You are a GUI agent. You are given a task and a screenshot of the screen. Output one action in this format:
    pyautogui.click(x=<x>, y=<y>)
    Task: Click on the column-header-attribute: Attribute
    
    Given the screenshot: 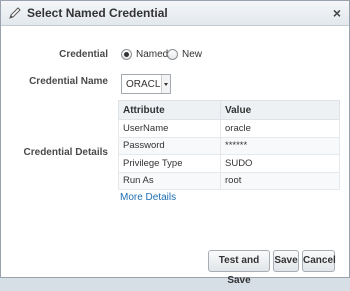 What is the action you would take?
    pyautogui.click(x=169, y=110)
    